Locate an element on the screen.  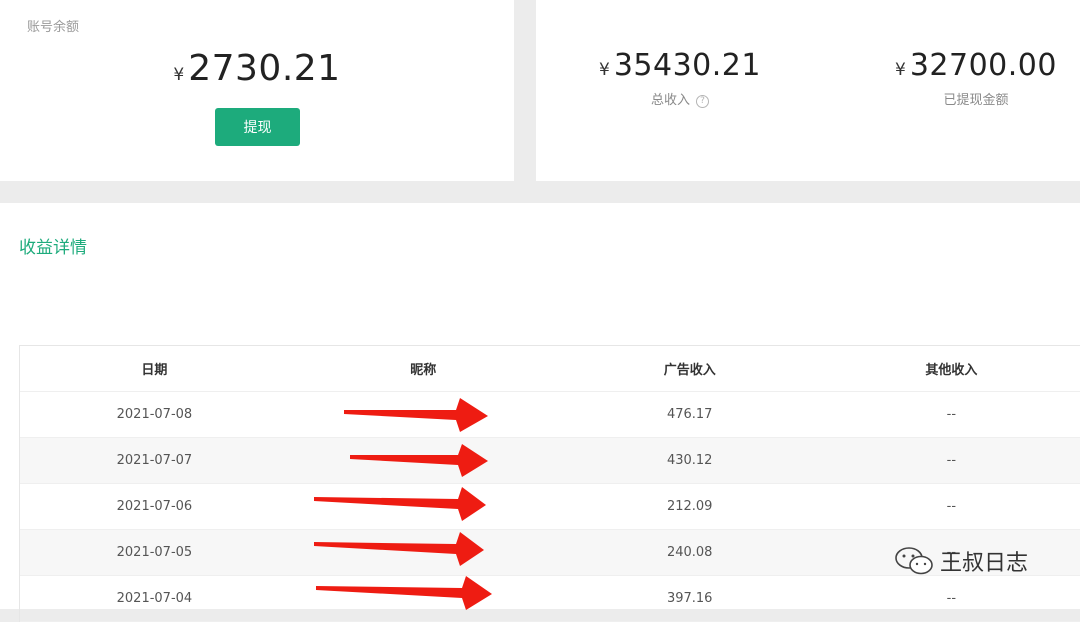
table-row: 2021-07-04 397.16 -- is located at coordinates (550, 599).